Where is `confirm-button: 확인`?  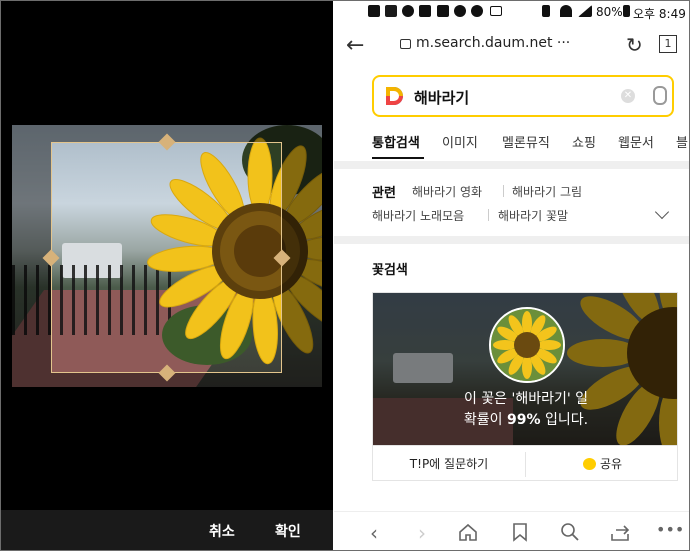 confirm-button: 확인 is located at coordinates (288, 531).